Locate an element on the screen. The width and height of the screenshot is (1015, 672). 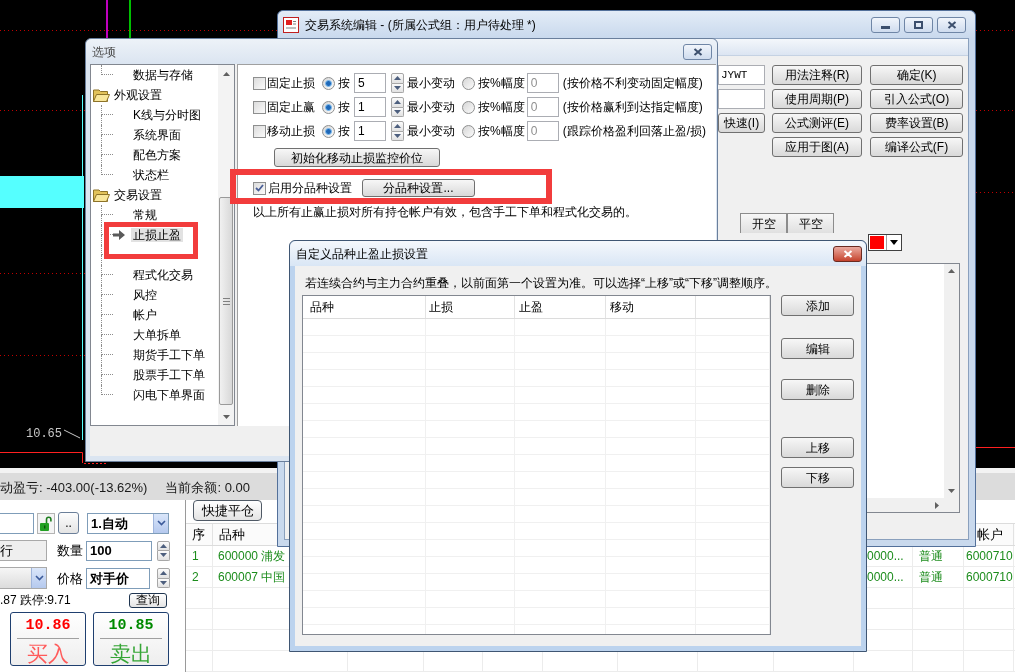
column-header: 帐户 is located at coordinates (990, 534).